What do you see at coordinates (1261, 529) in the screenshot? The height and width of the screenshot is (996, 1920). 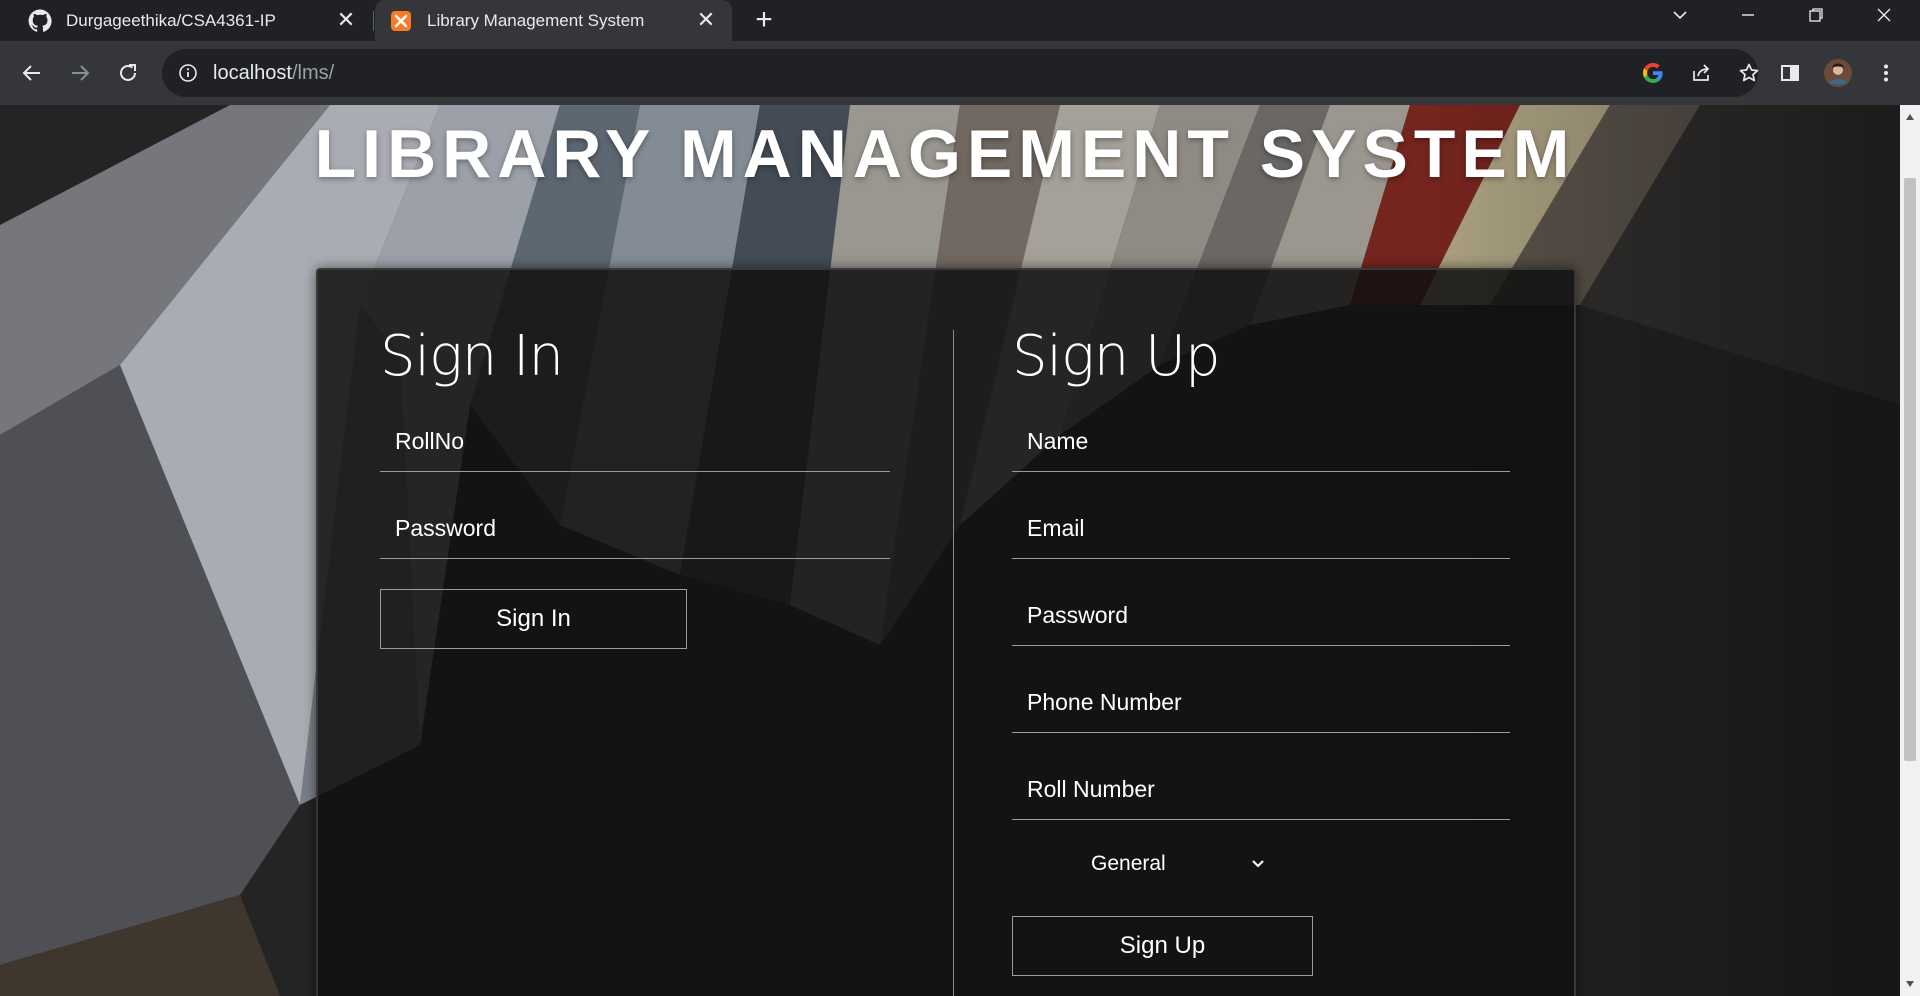 I see `email-input` at bounding box center [1261, 529].